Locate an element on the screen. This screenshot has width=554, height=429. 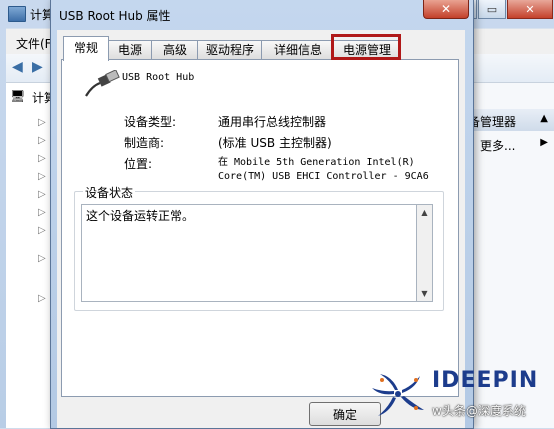
tab-general: 常规 is located at coordinates (86, 48).